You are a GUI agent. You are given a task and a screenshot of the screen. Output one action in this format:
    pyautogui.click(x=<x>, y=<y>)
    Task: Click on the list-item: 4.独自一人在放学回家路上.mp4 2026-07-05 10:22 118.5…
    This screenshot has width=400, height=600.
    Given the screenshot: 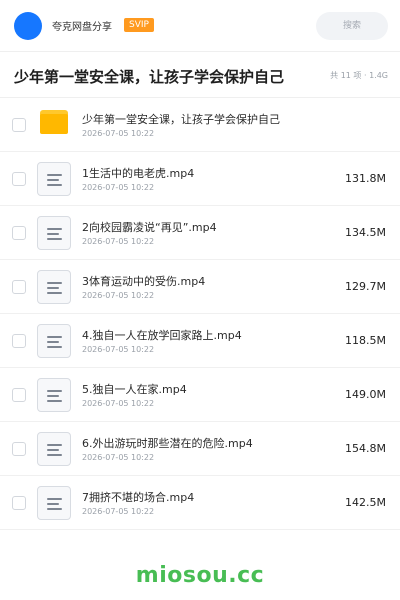 What is the action you would take?
    pyautogui.click(x=200, y=341)
    